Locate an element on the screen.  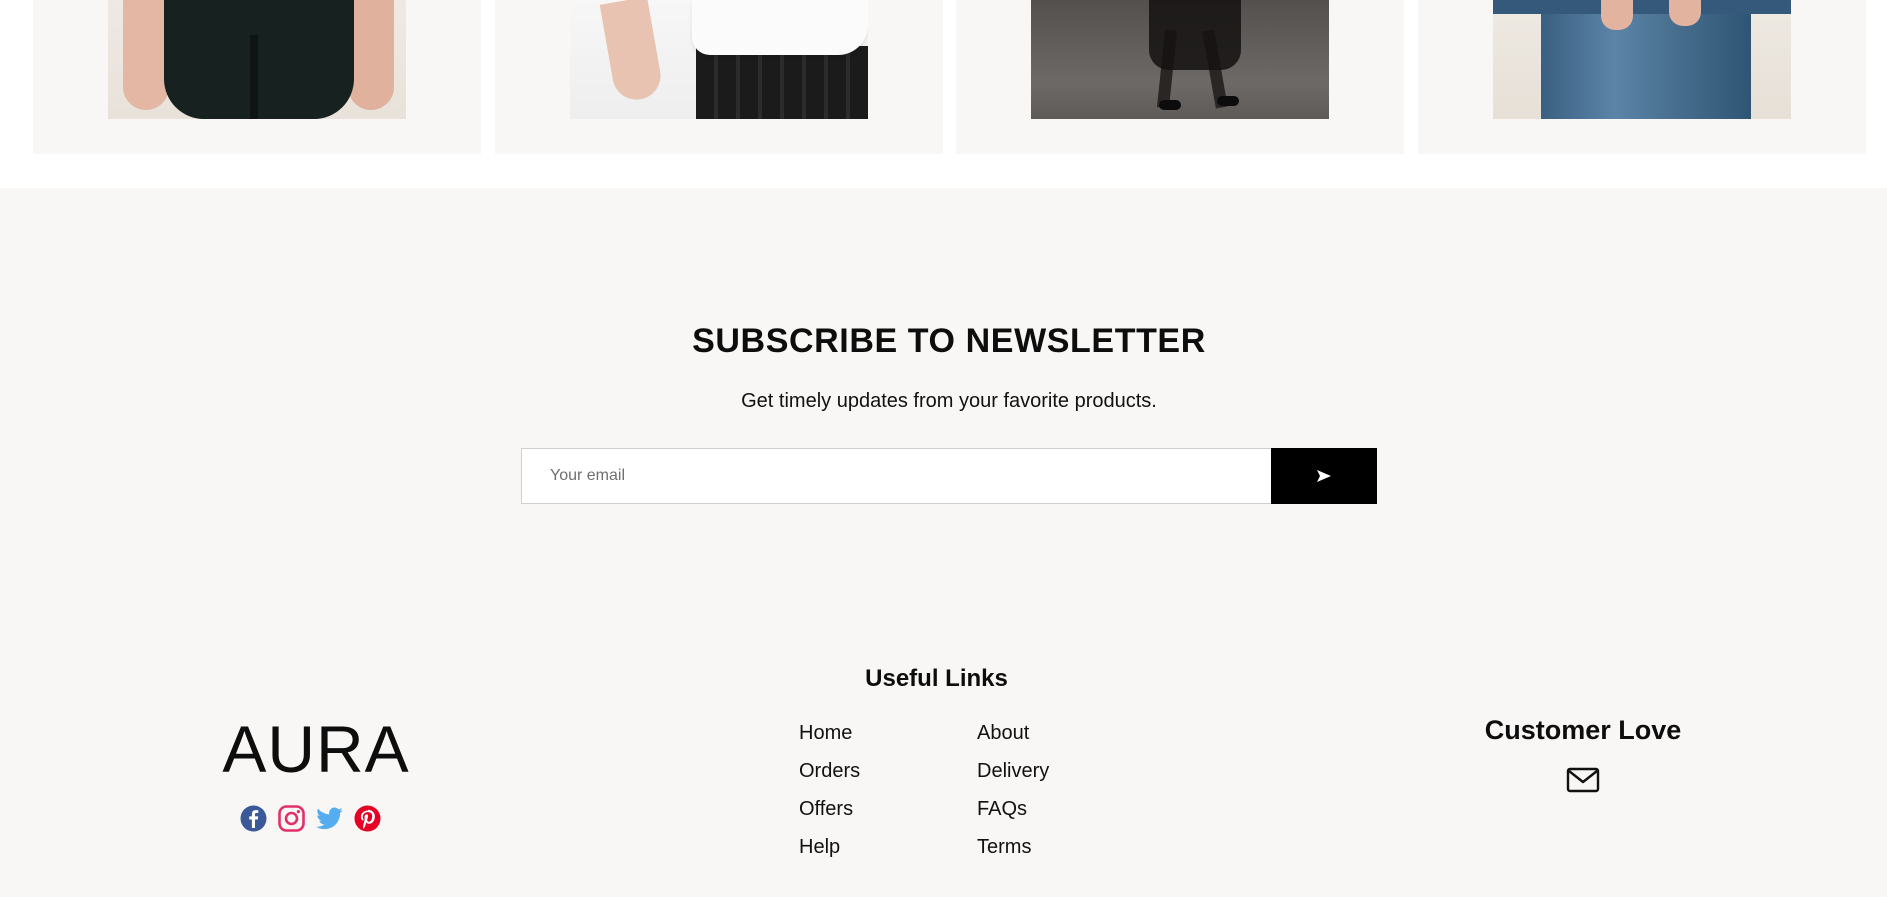
link-delivery: Delivery is located at coordinates (1018, 771).